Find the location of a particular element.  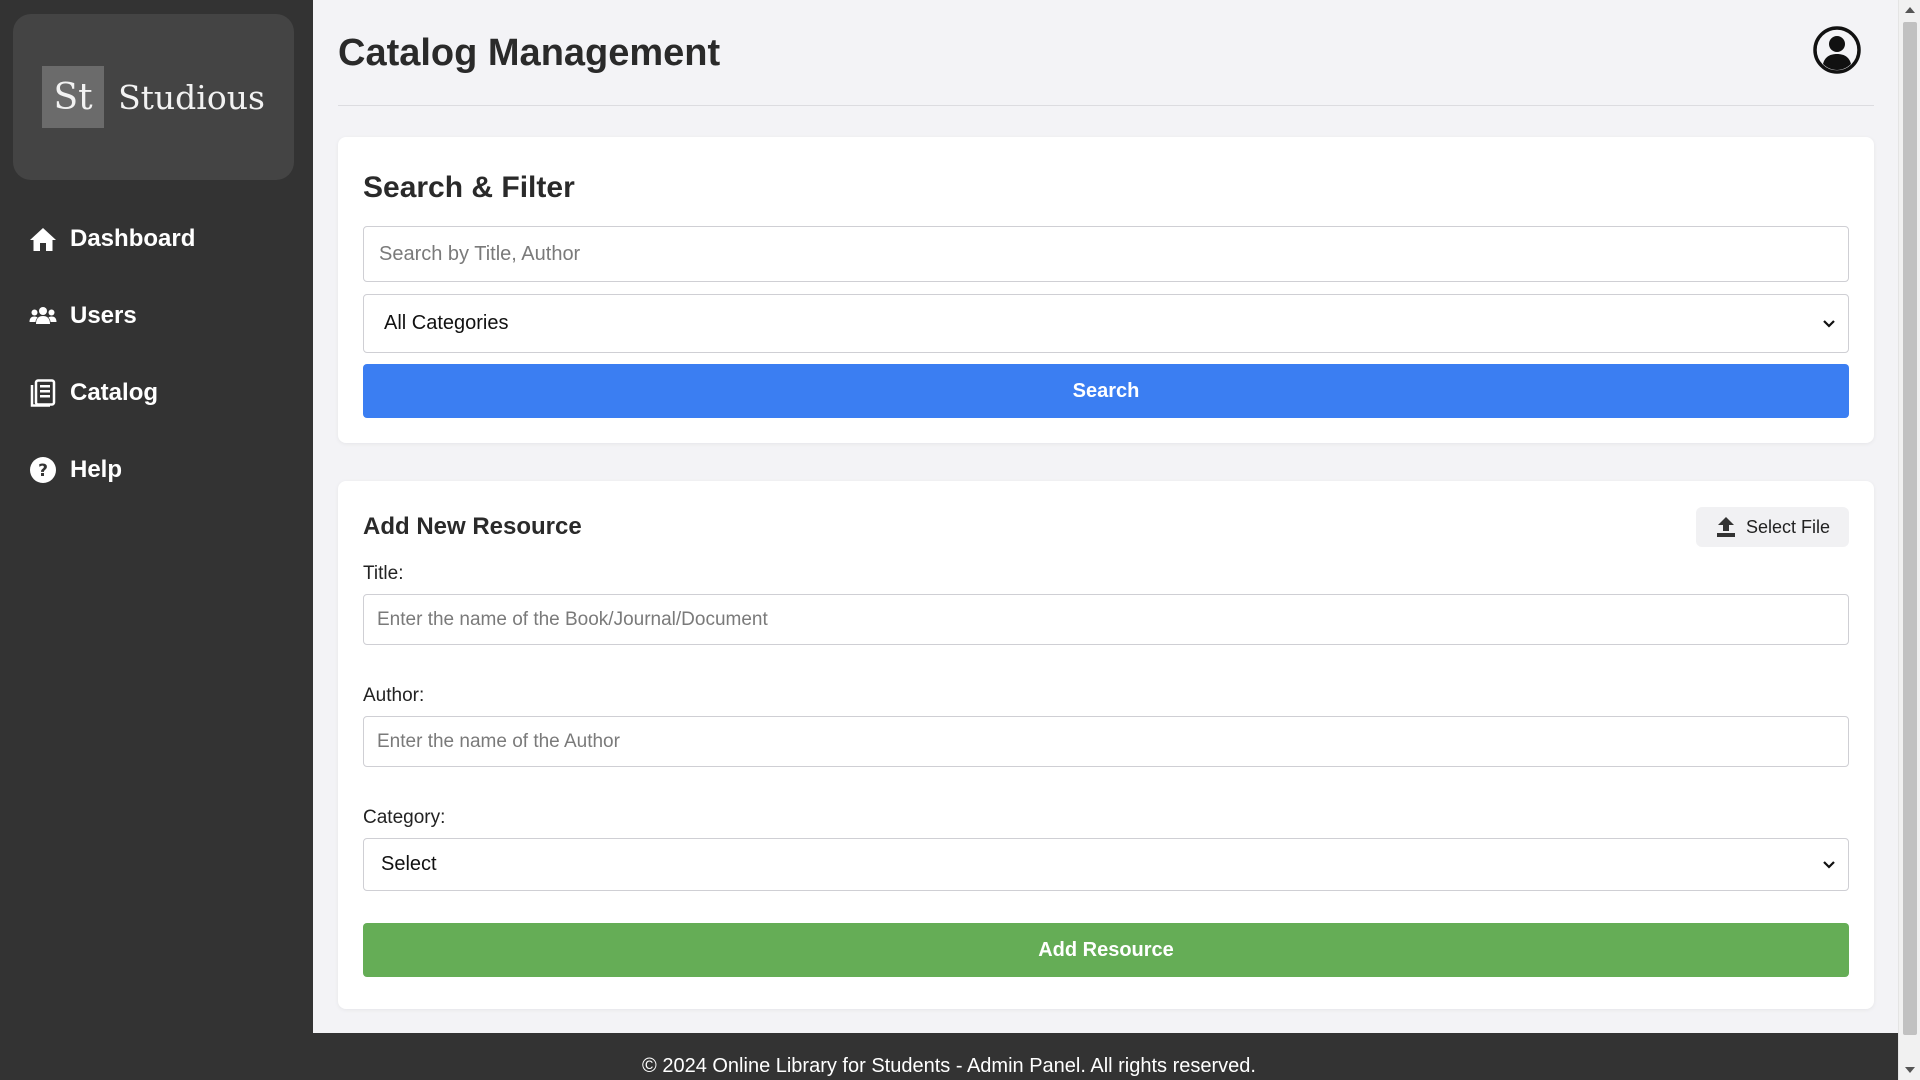

scroll-thumb is located at coordinates (1910, 528).